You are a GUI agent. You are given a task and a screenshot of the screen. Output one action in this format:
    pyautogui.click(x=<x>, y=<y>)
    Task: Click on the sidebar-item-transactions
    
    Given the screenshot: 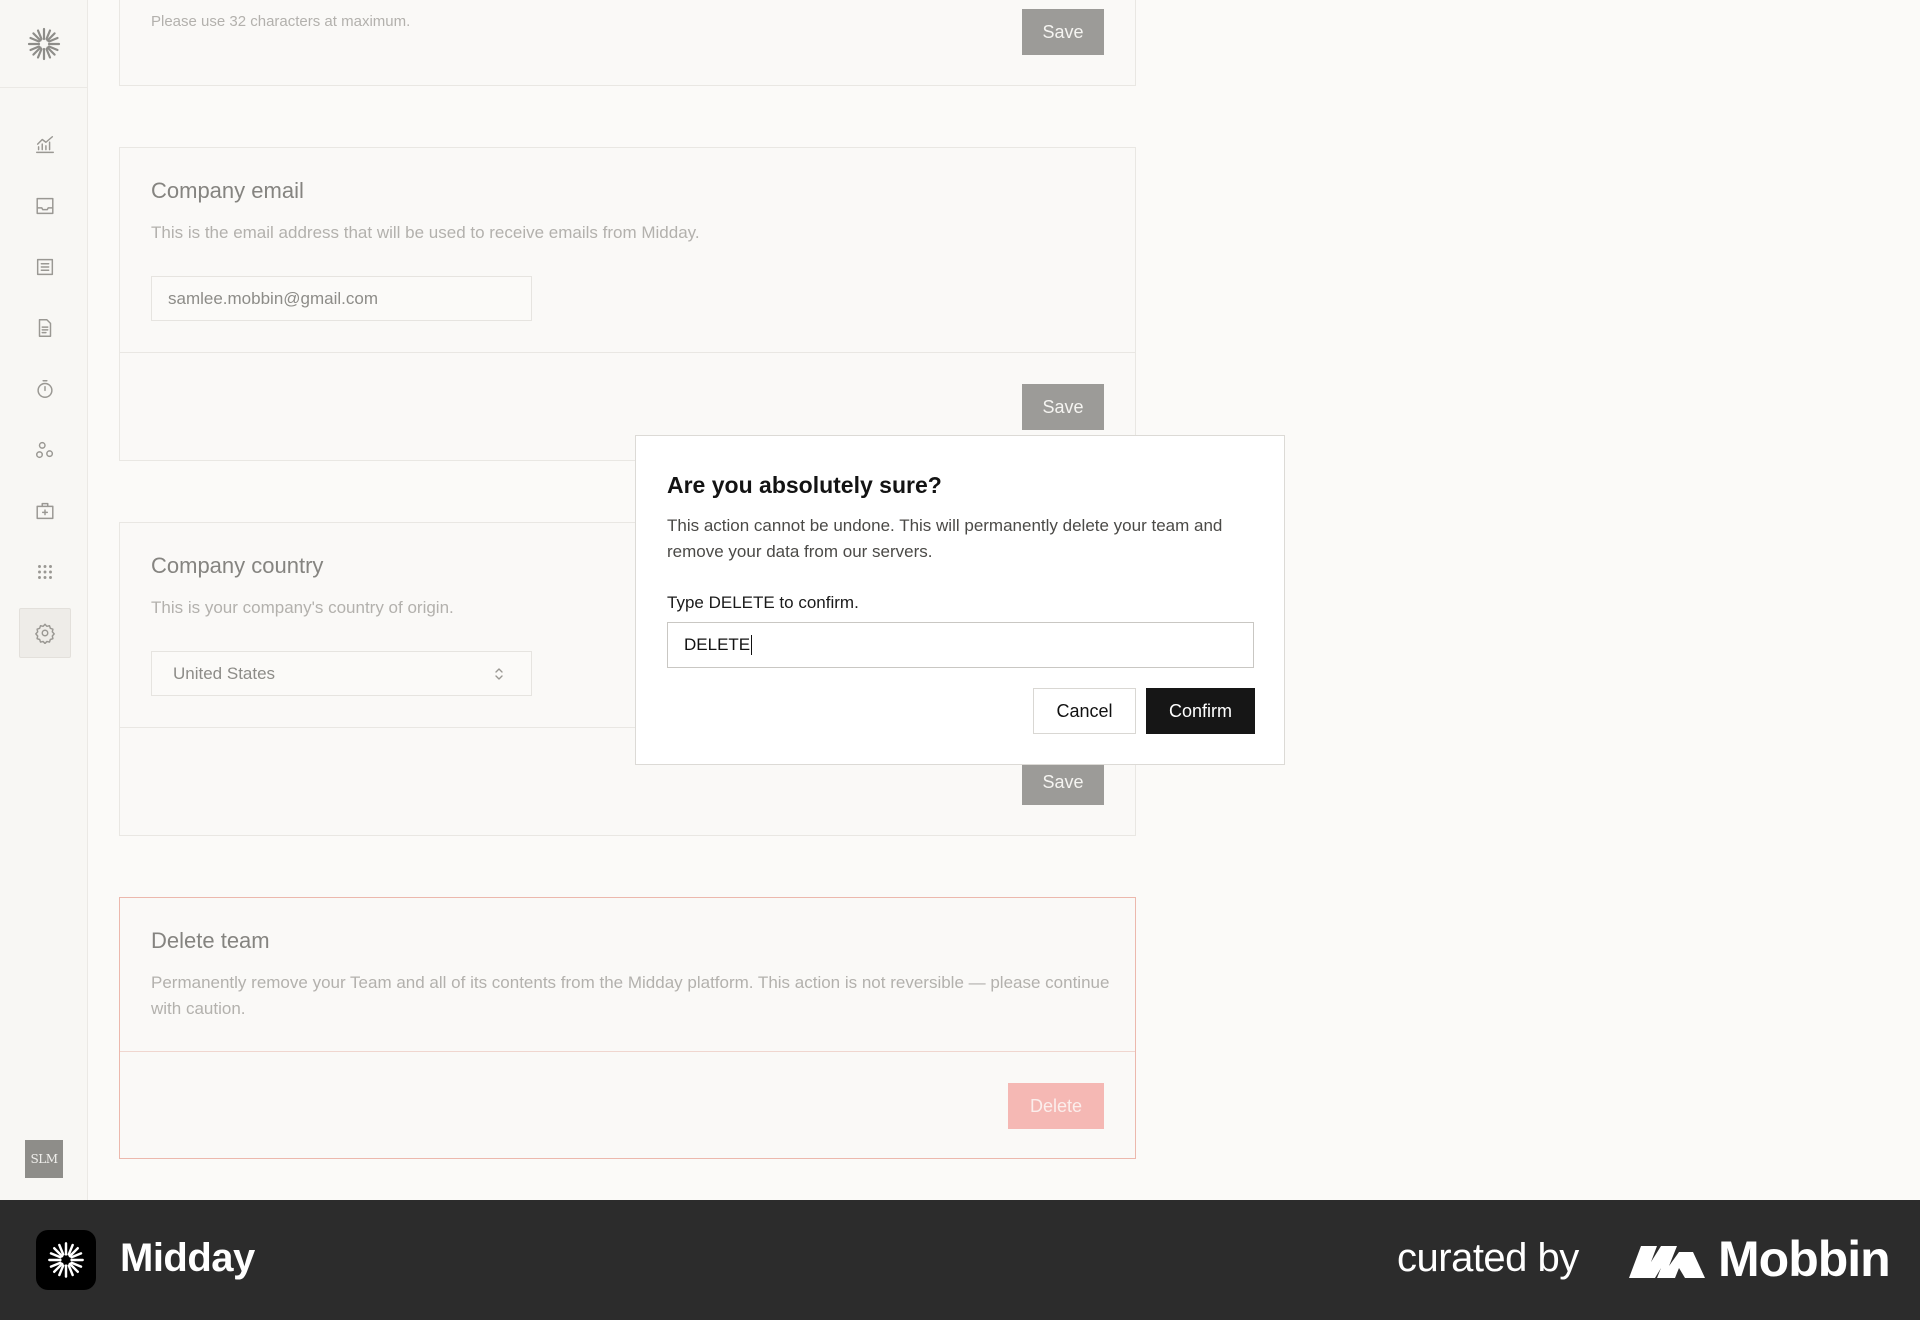 What is the action you would take?
    pyautogui.click(x=45, y=267)
    